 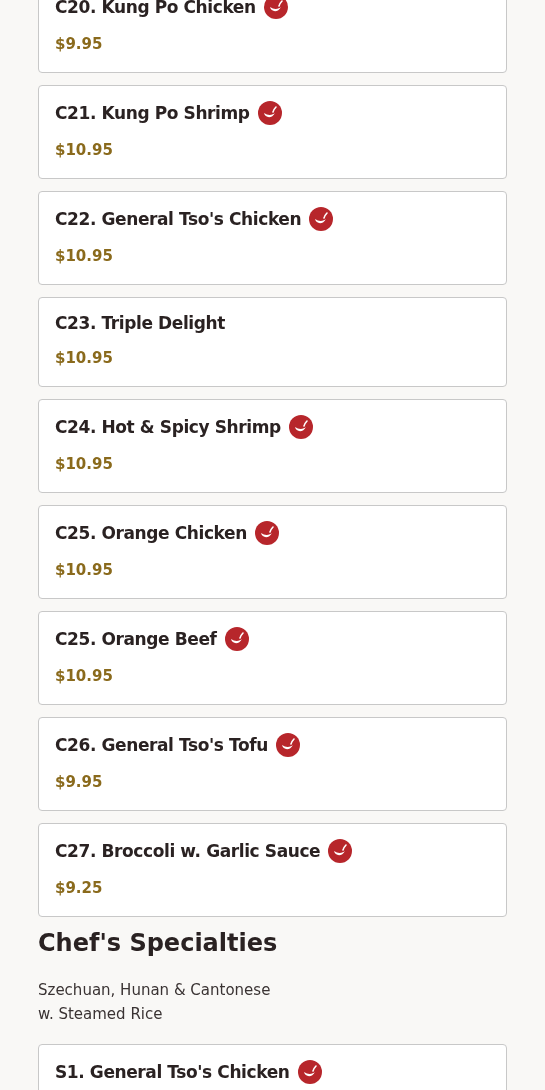 What do you see at coordinates (140, 323) in the screenshot?
I see `item-name: C23. Triple Delight` at bounding box center [140, 323].